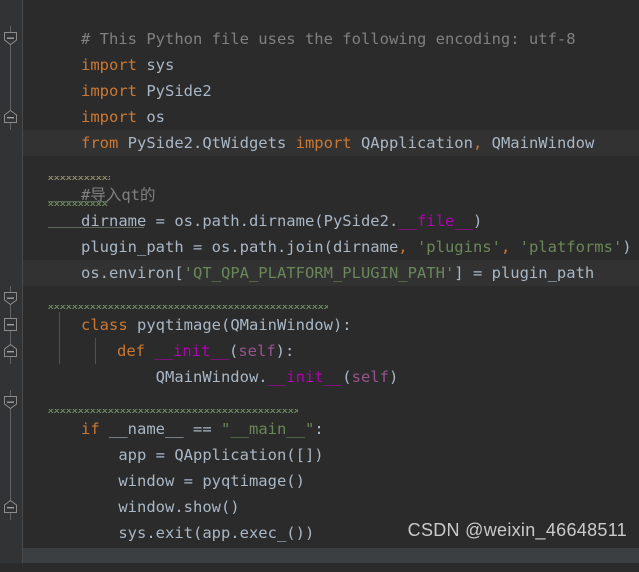  What do you see at coordinates (331, 362) in the screenshot?
I see `code-line-15: QMainWindow.__init__(self)` at bounding box center [331, 362].